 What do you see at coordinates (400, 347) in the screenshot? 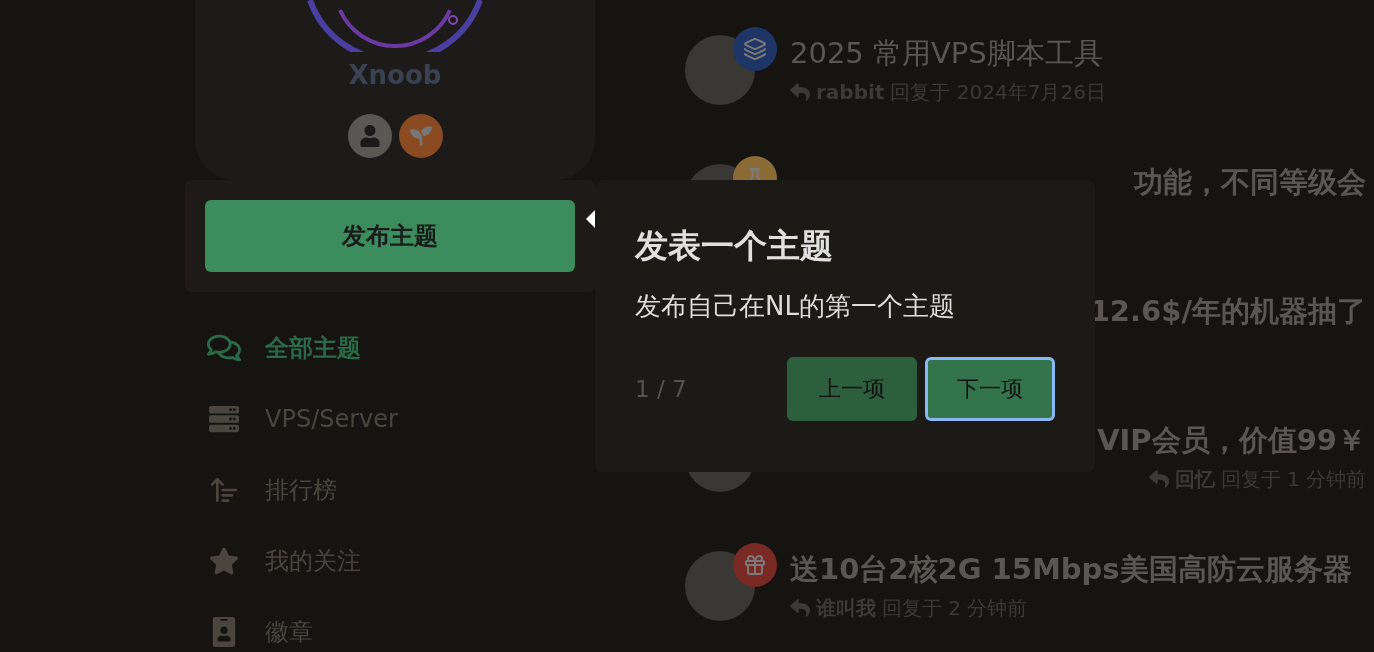
I see `nav-item: 全部主题` at bounding box center [400, 347].